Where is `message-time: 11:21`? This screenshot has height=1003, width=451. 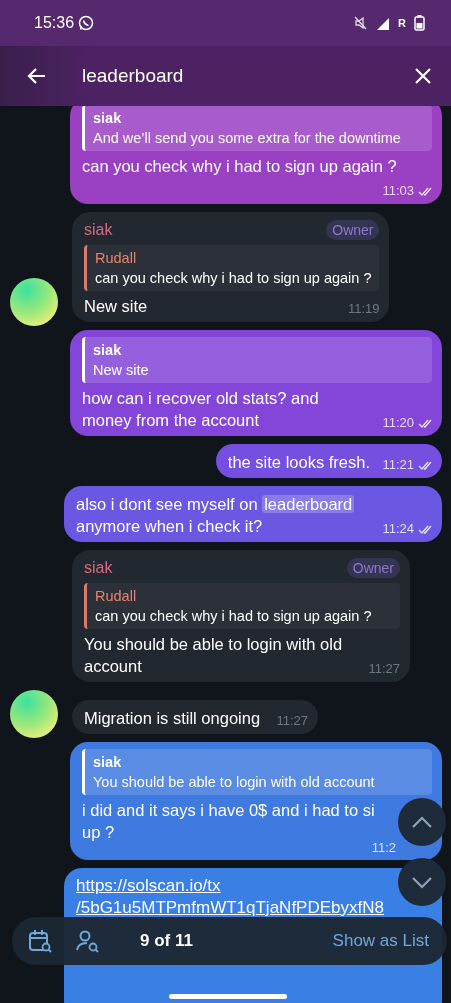 message-time: 11:21 is located at coordinates (398, 465).